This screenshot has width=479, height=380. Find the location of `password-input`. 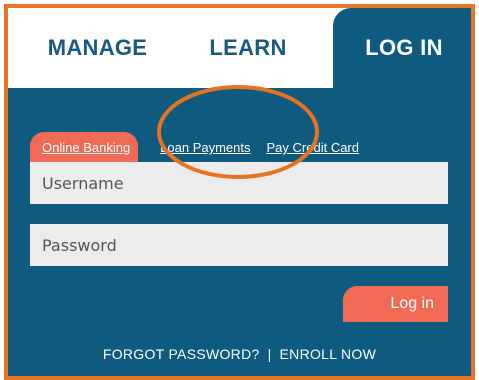

password-input is located at coordinates (239, 245).